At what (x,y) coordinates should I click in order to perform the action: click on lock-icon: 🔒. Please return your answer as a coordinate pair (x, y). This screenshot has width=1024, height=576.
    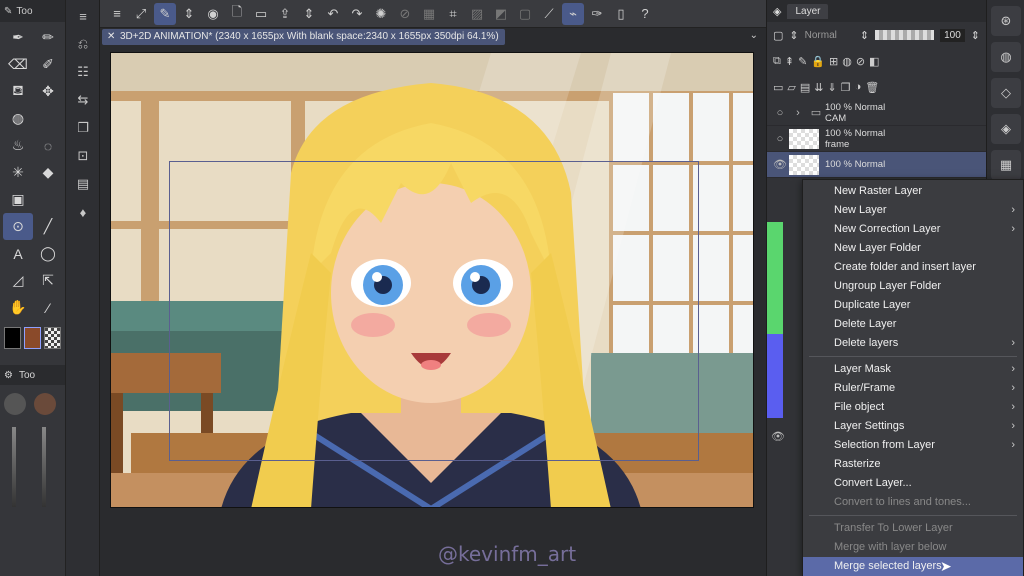
    Looking at the image, I should click on (818, 61).